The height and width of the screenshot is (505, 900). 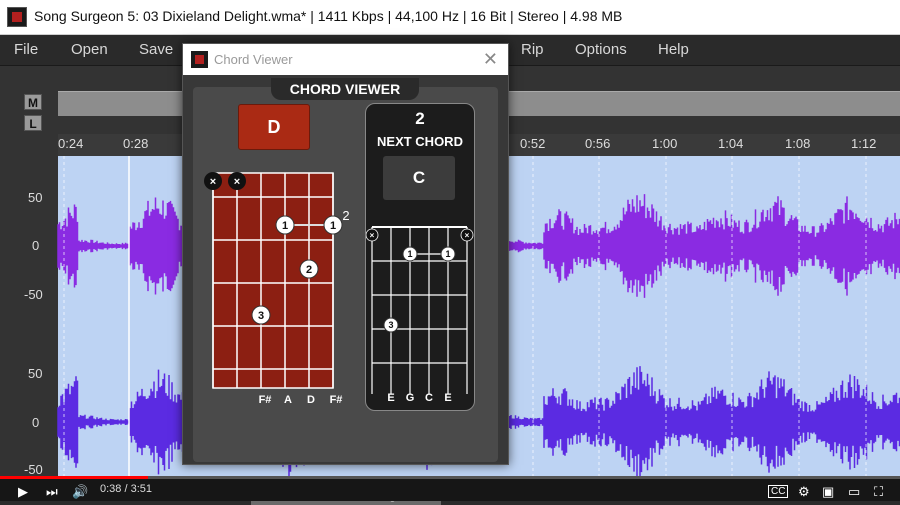 I want to click on next-chord-number: 2, so click(x=420, y=118).